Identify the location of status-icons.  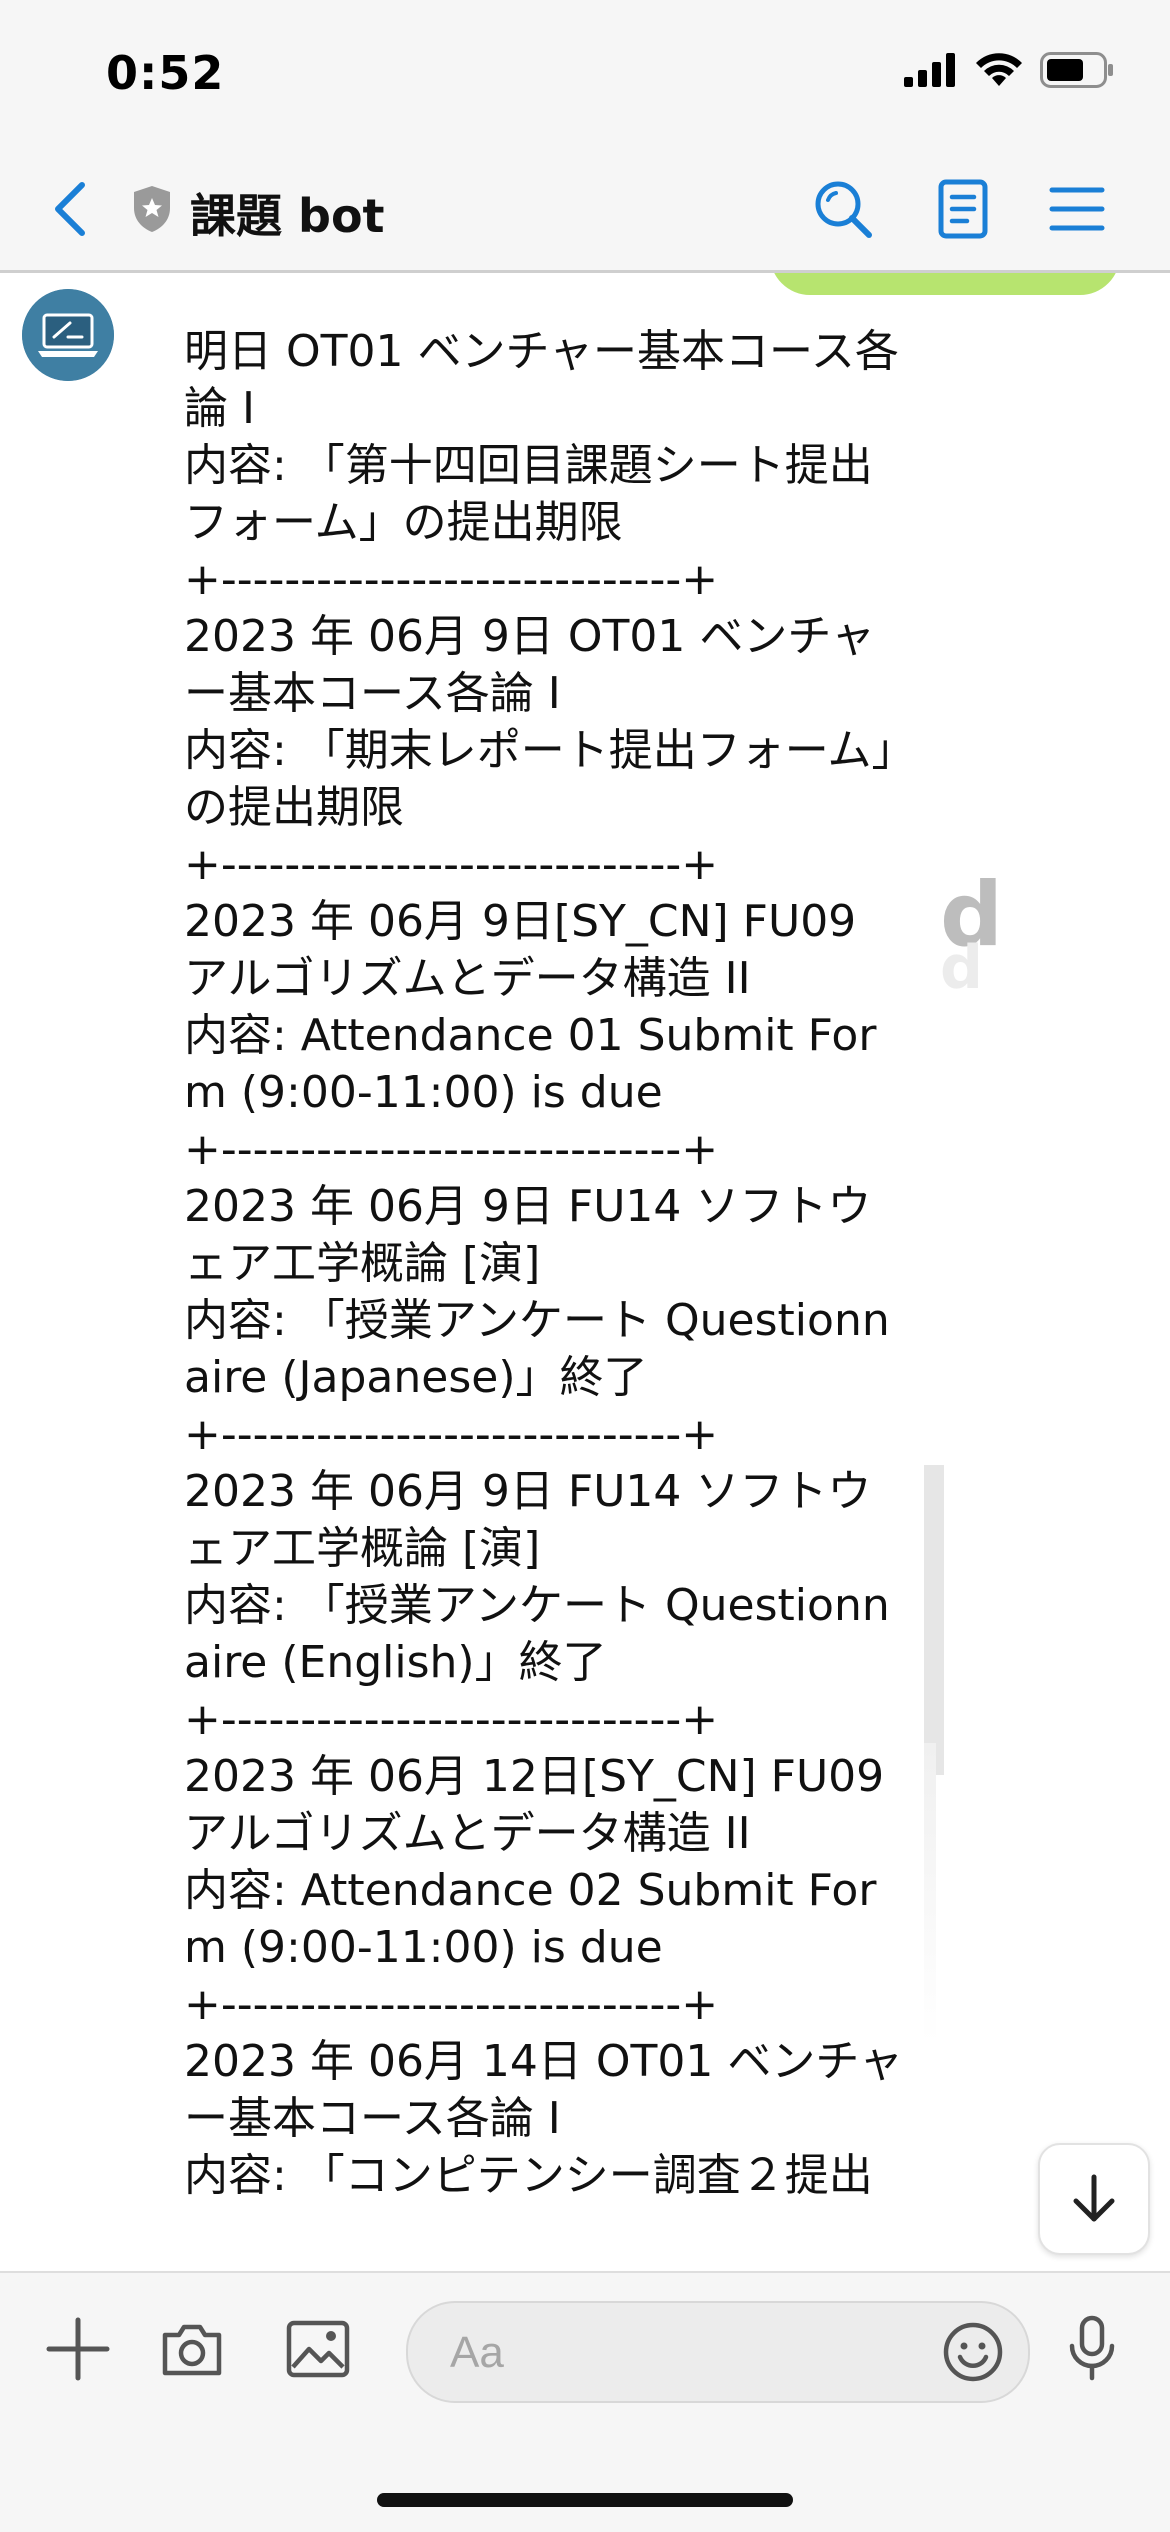
(1009, 70).